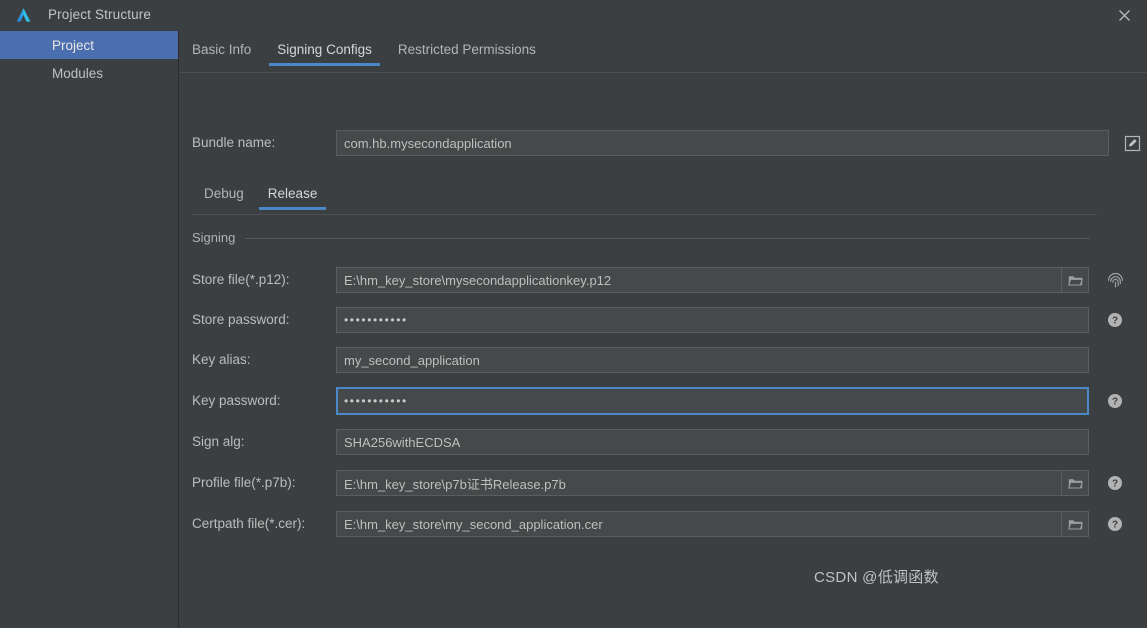  I want to click on tab-label: Signing Configs, so click(324, 49).